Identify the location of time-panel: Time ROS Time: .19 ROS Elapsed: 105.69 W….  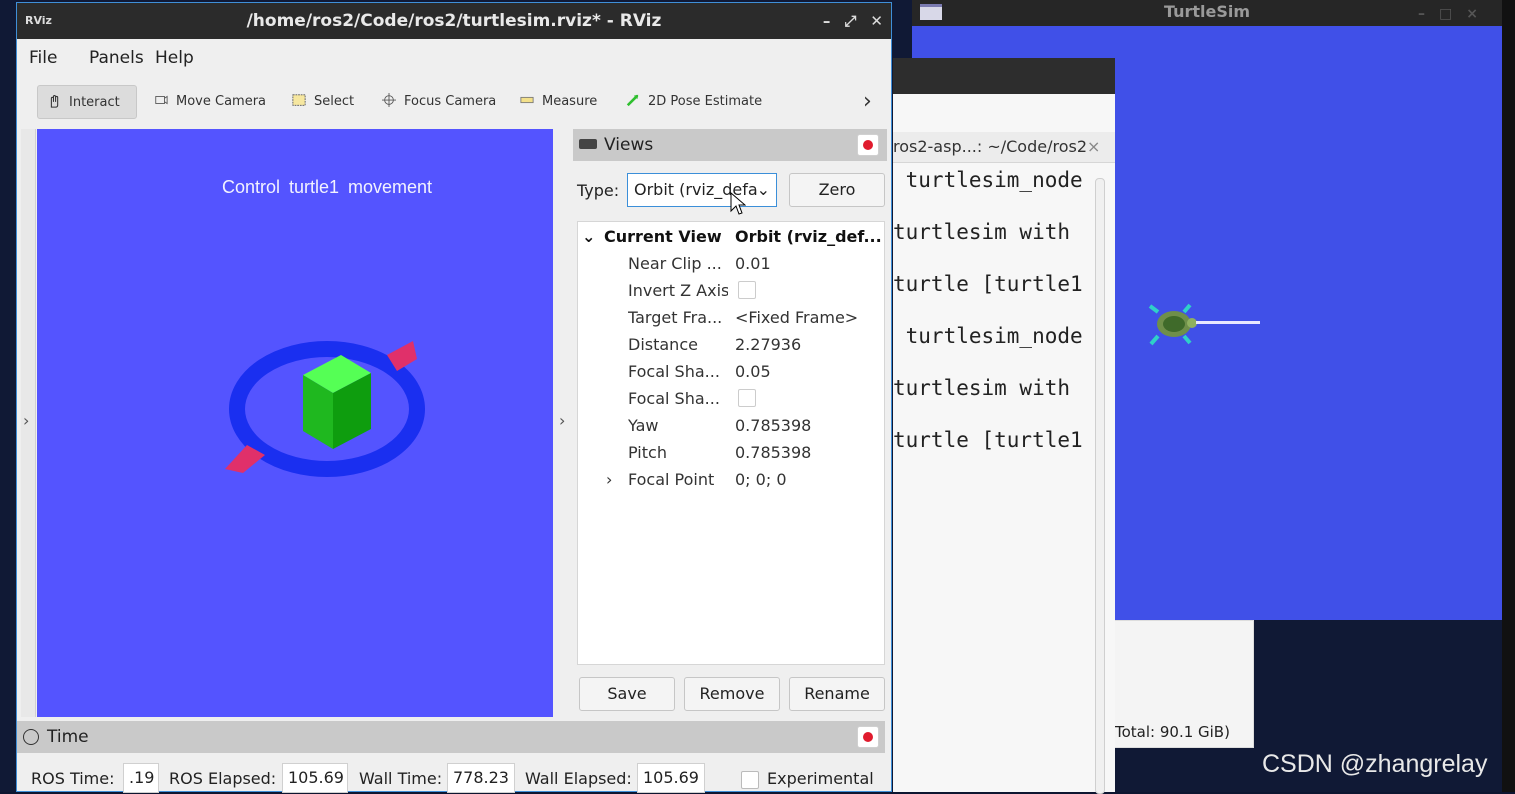
(454, 756).